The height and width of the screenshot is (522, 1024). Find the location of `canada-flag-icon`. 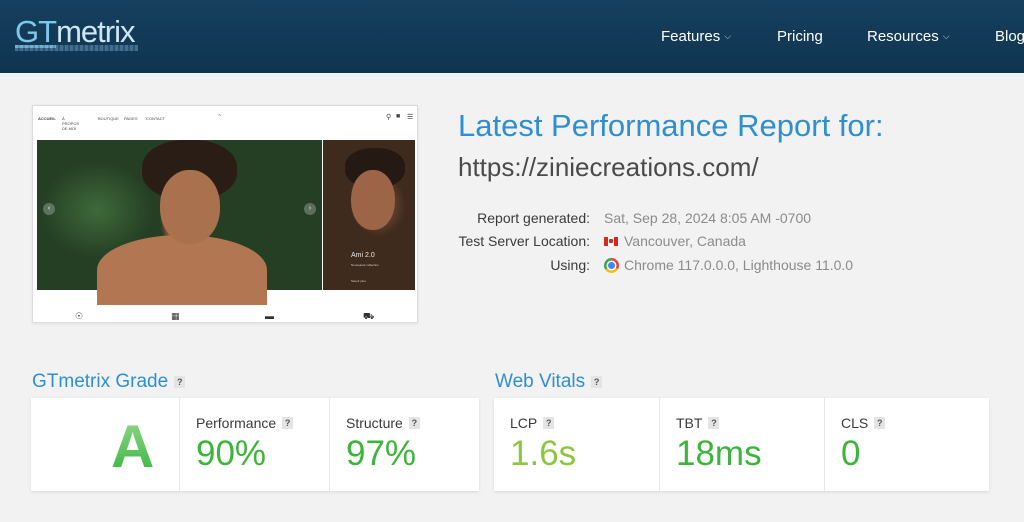

canada-flag-icon is located at coordinates (611, 241).